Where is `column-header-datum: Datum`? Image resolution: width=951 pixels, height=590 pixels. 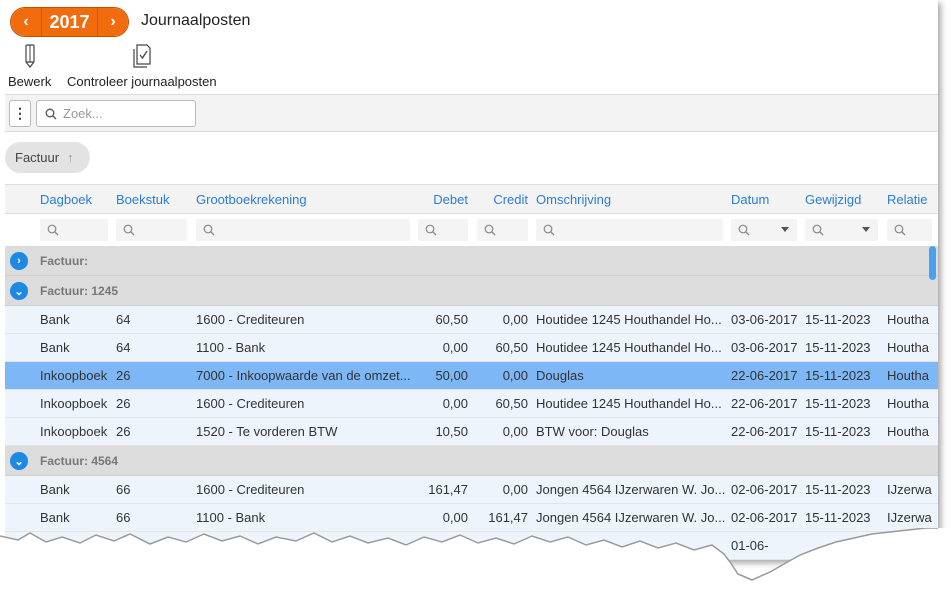 column-header-datum: Datum is located at coordinates (766, 199).